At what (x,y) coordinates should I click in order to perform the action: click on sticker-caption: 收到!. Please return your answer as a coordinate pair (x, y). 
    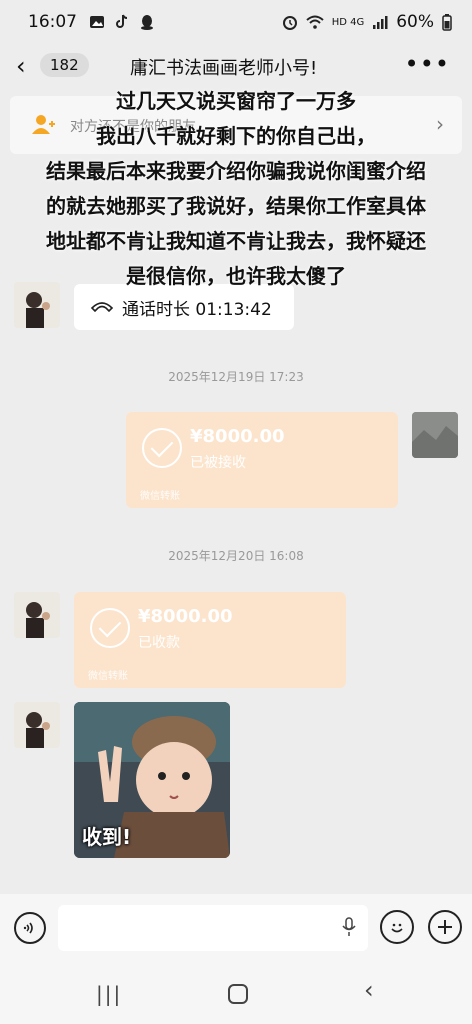
    Looking at the image, I should click on (107, 837).